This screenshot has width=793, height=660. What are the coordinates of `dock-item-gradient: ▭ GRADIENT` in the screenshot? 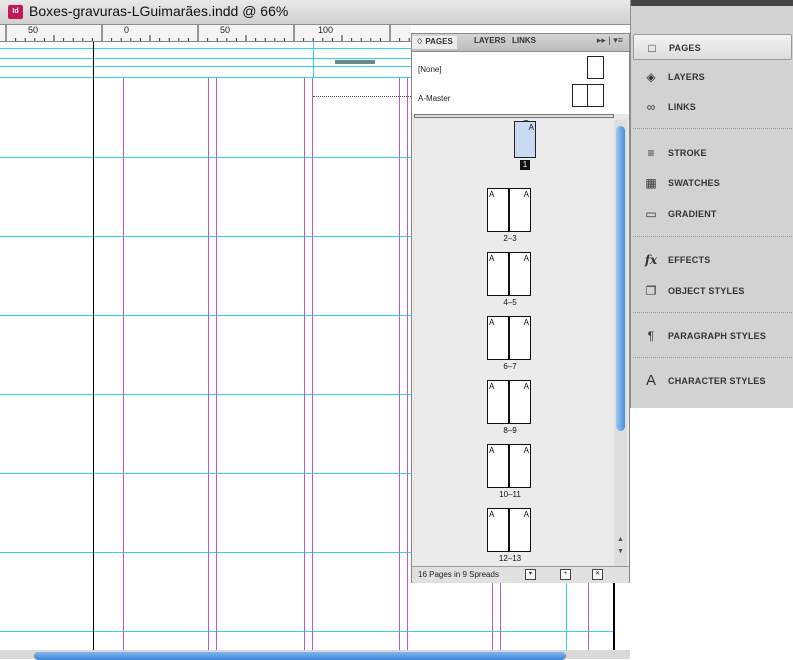 It's located at (712, 214).